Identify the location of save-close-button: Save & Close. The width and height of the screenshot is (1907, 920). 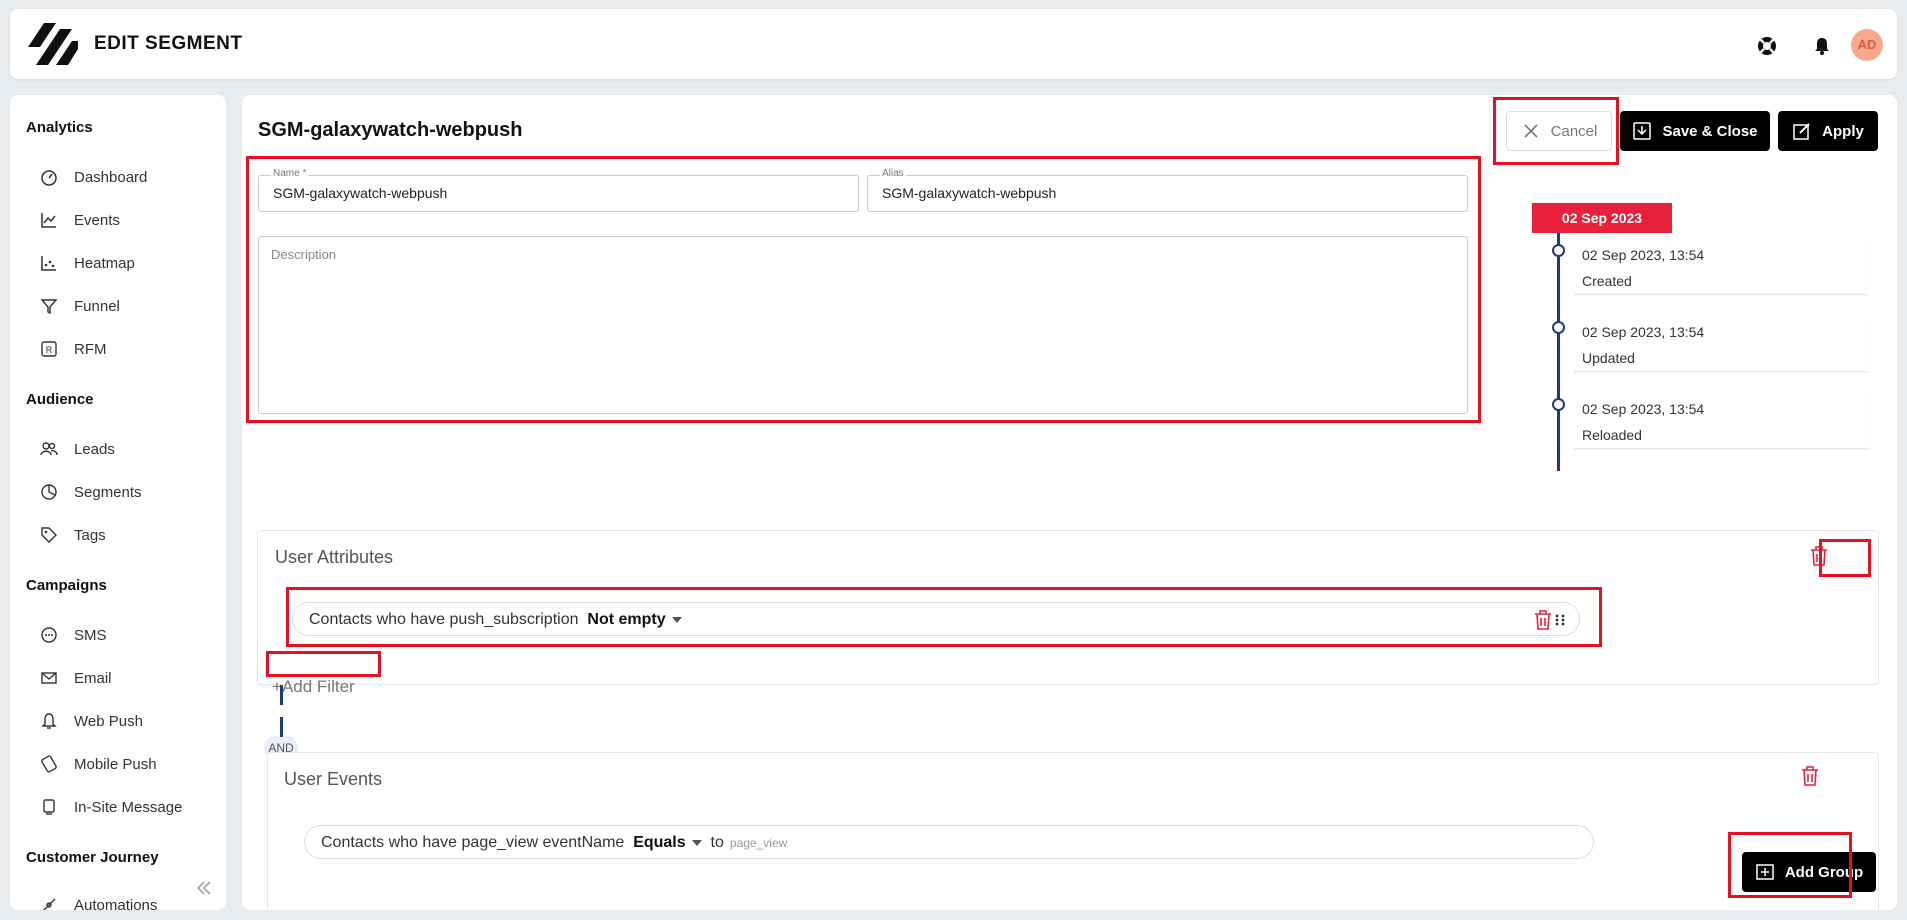
(1695, 131).